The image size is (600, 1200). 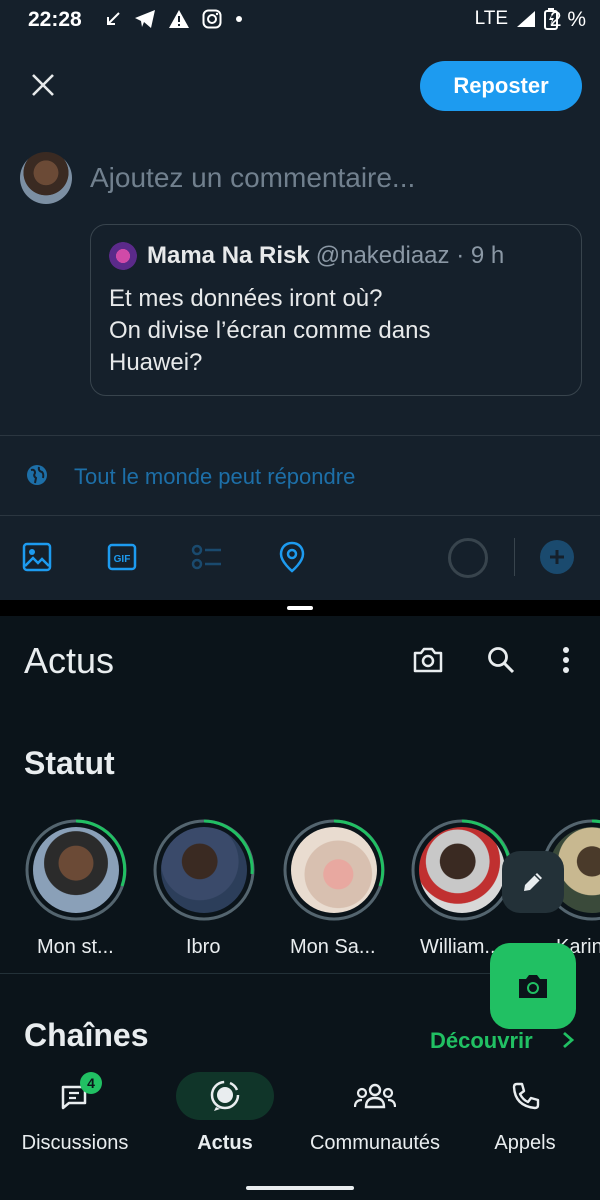 I want to click on quoted-author-handle: @nakediaaz · 9 h, so click(x=410, y=255).